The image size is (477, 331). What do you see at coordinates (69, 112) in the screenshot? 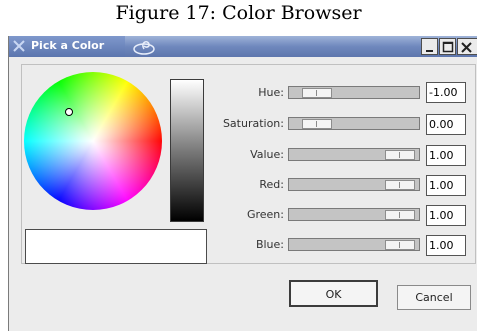
I see `wheel-selection-marker` at bounding box center [69, 112].